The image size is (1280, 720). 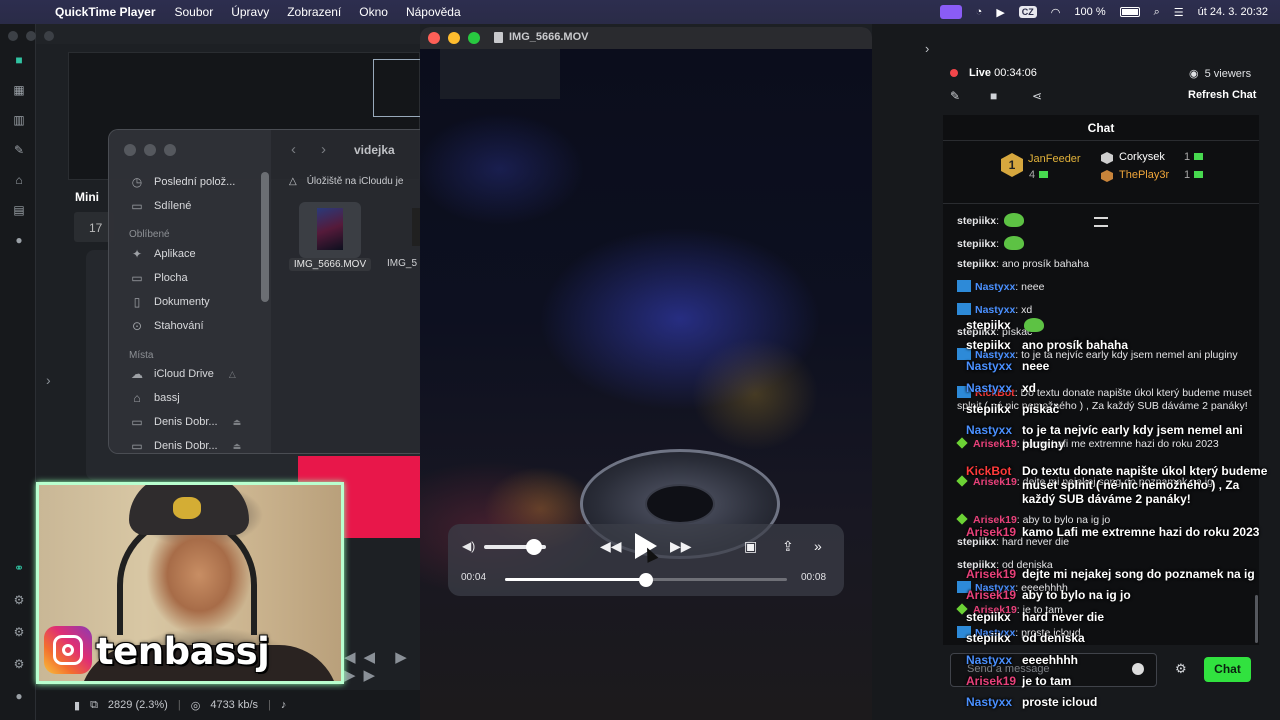 What do you see at coordinates (195, 705) in the screenshot?
I see `bitrate-icon: ◎` at bounding box center [195, 705].